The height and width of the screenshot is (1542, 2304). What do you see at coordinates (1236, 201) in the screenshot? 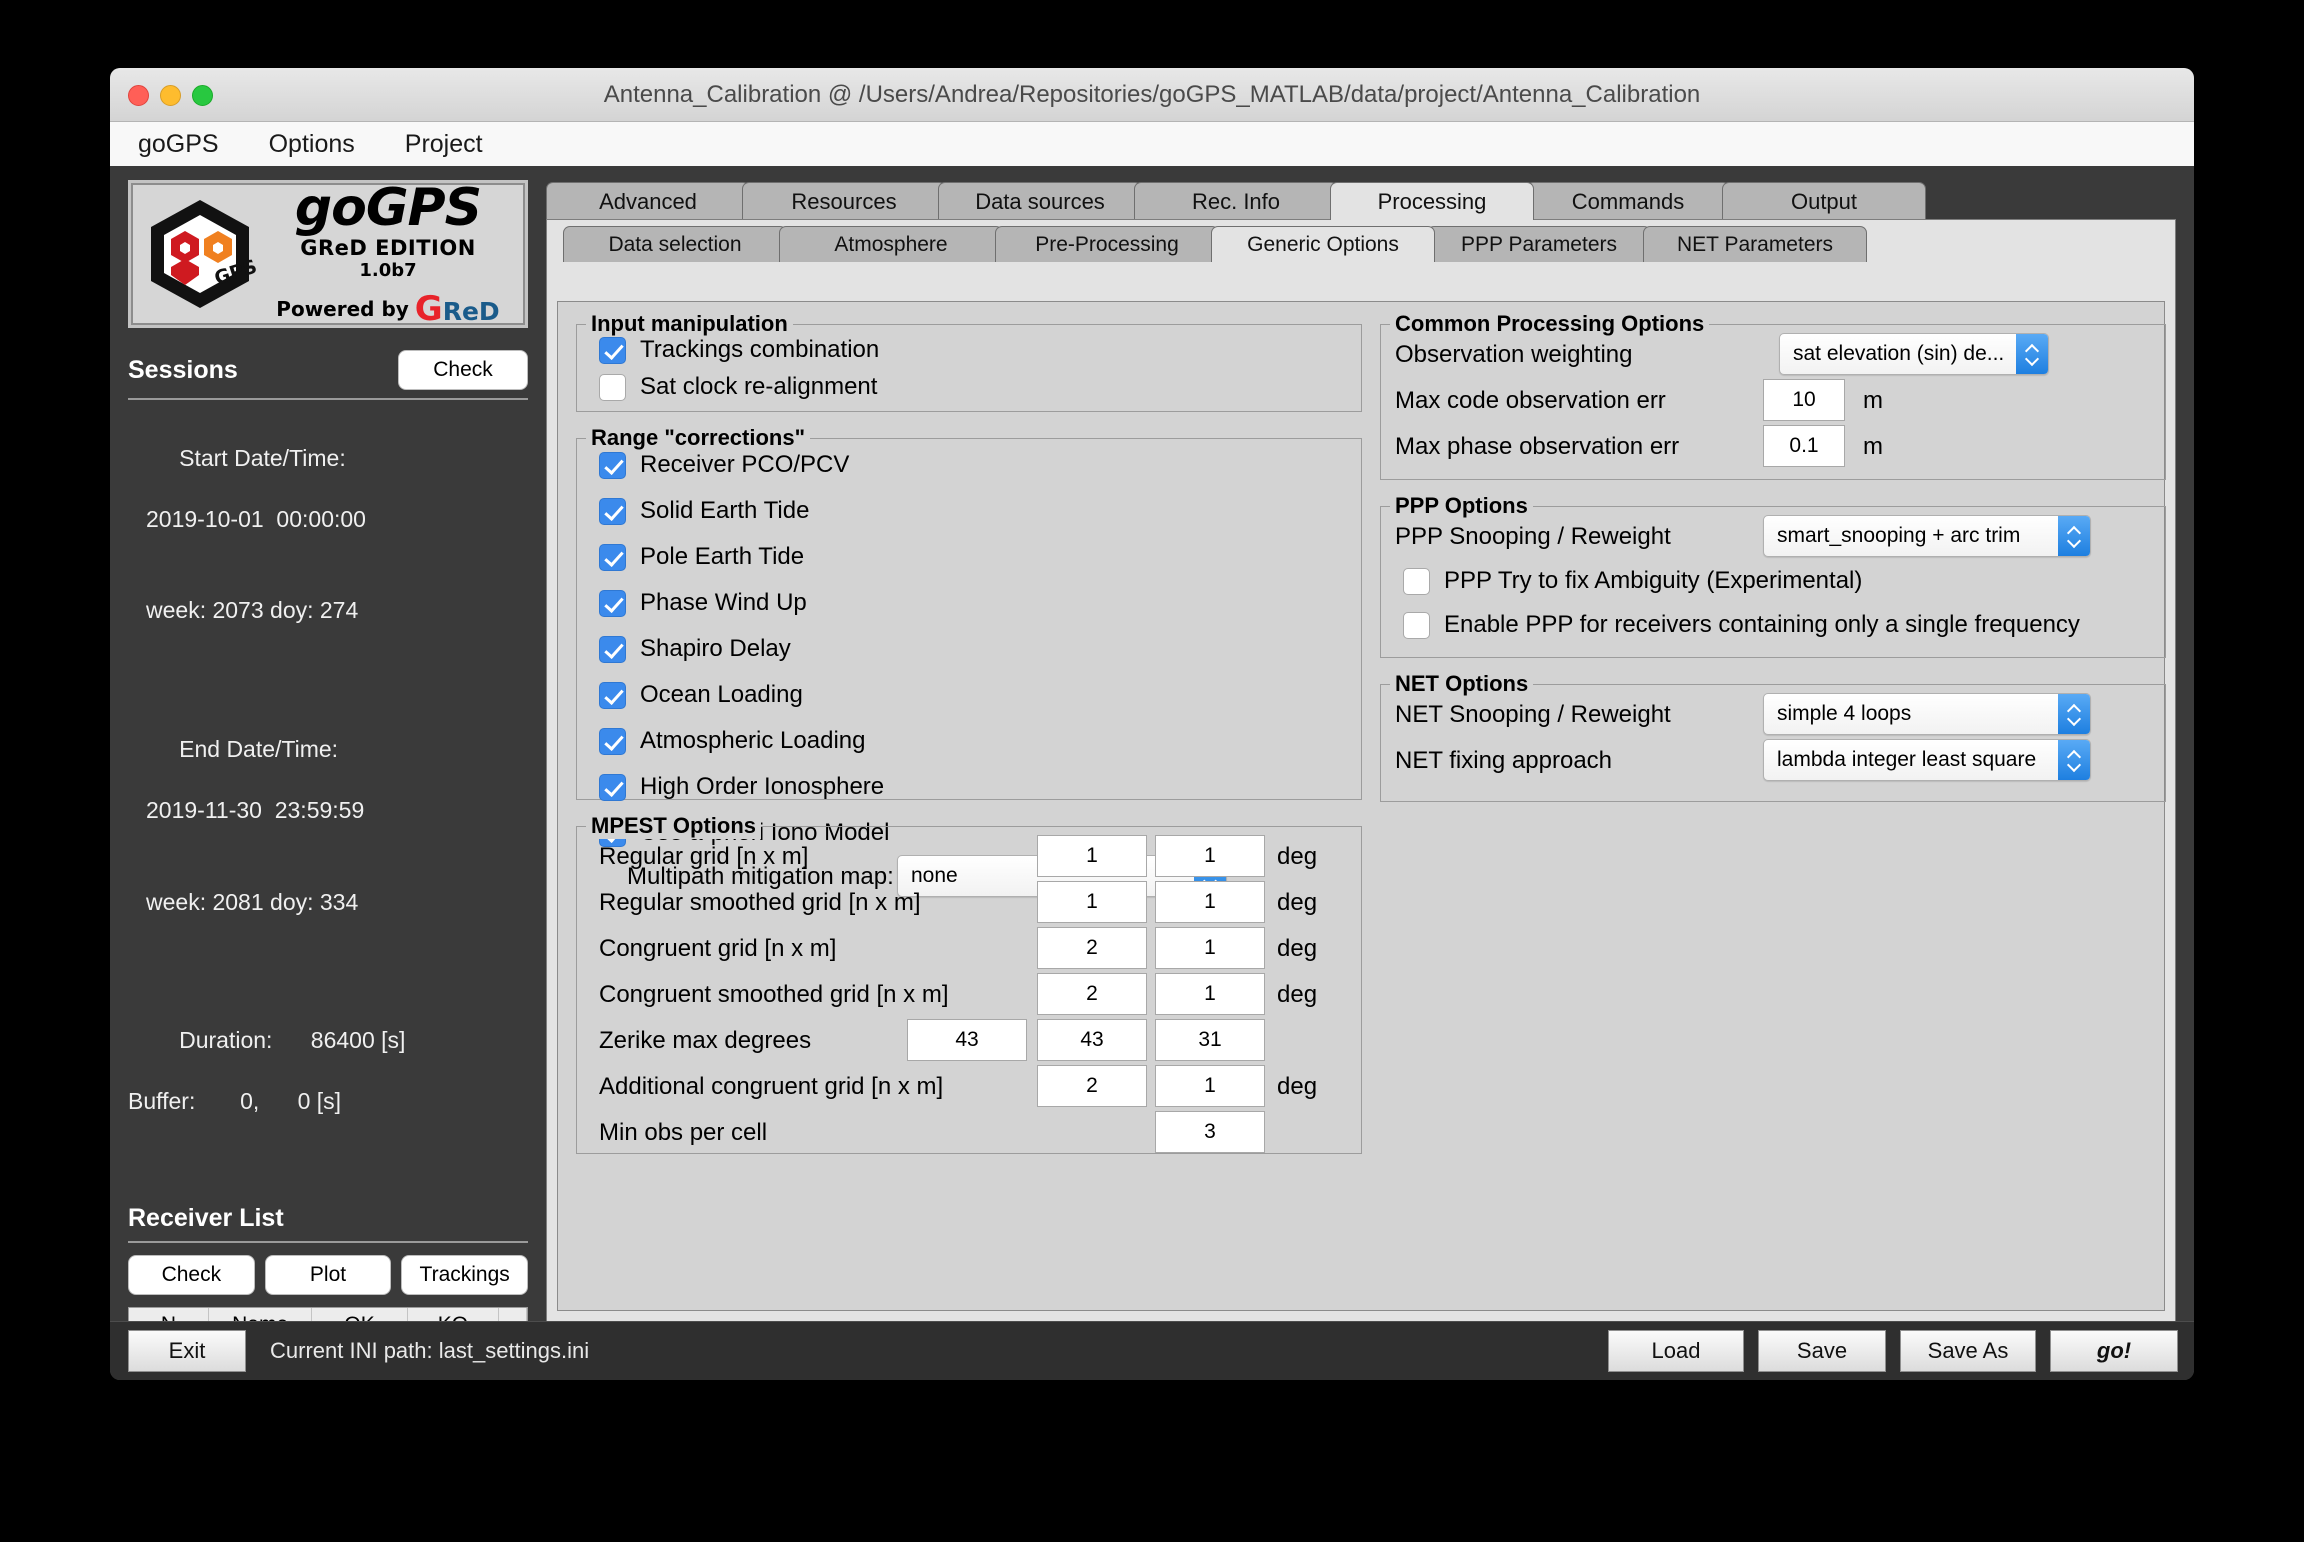
I see `tab-rec-info: Rec. Info` at bounding box center [1236, 201].